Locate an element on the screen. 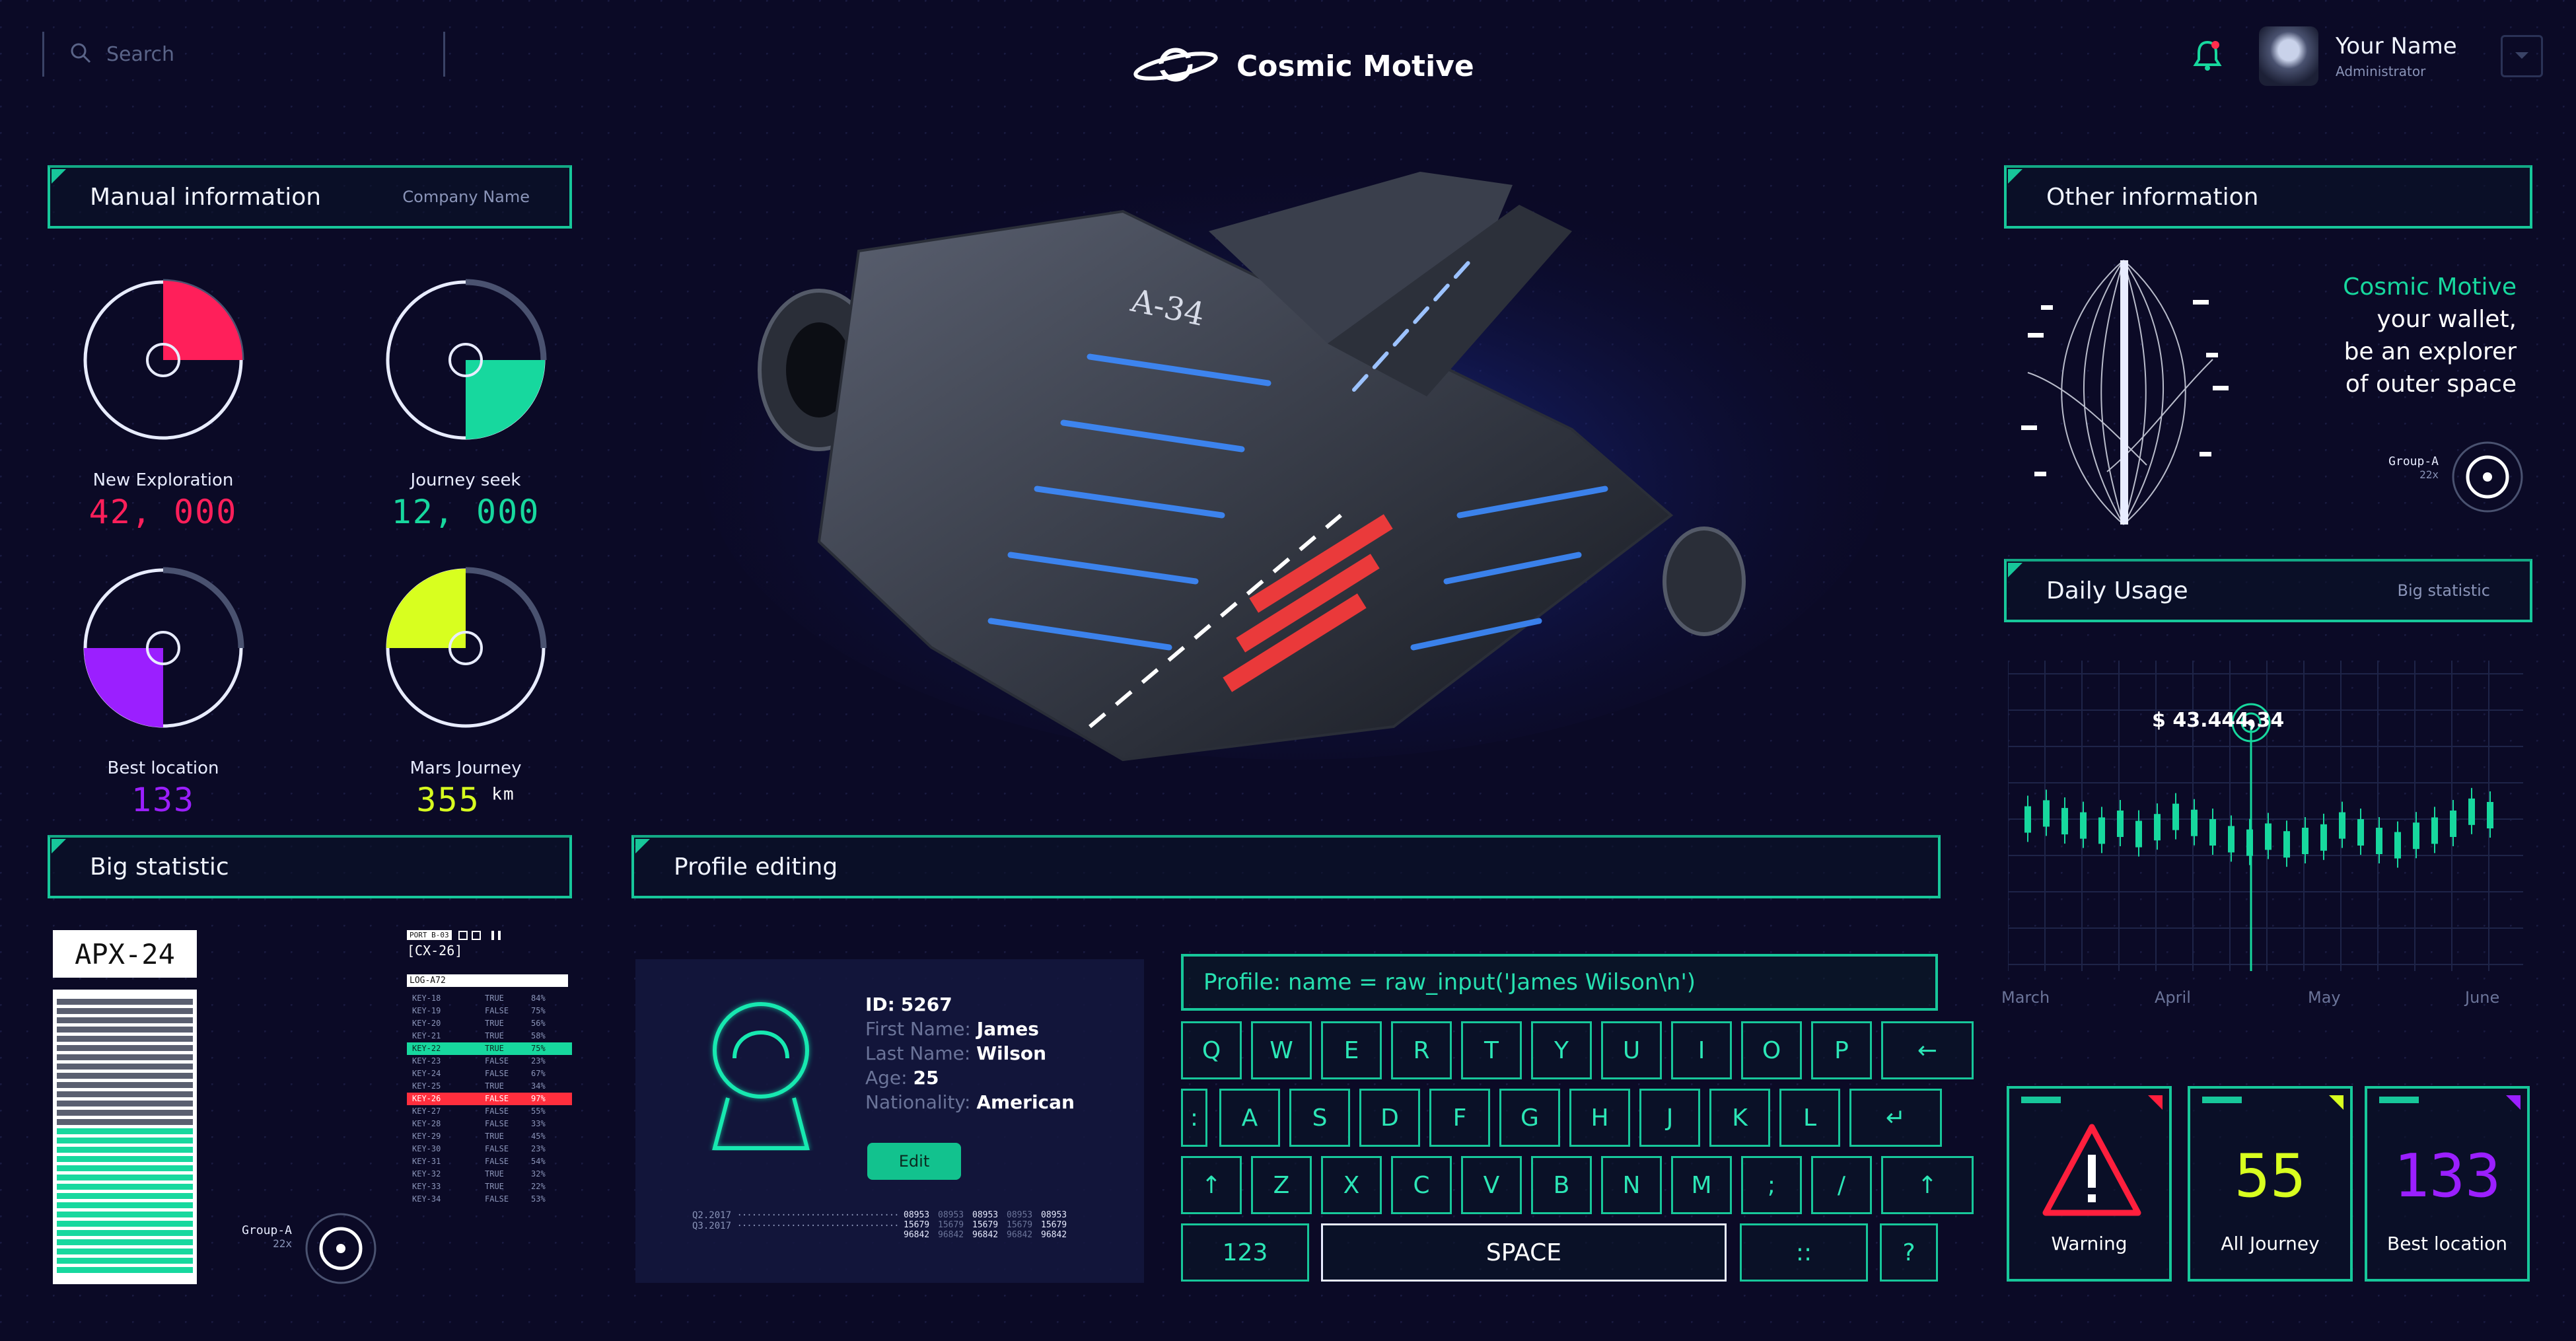 The width and height of the screenshot is (2576, 1341). user-name: Your Name is located at coordinates (2397, 46).